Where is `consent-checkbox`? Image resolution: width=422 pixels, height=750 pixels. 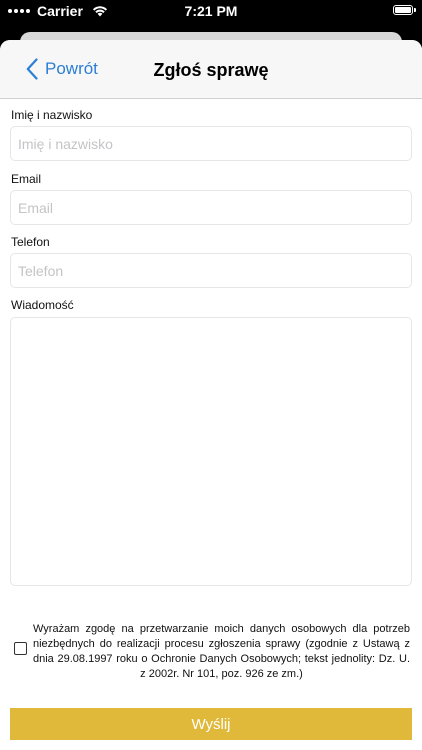 consent-checkbox is located at coordinates (20, 648).